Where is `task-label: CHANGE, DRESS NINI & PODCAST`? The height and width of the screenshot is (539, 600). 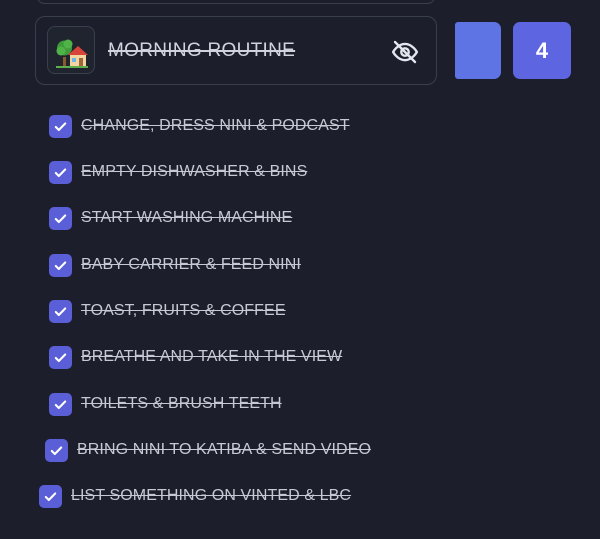 task-label: CHANGE, DRESS NINI & PODCAST is located at coordinates (215, 125).